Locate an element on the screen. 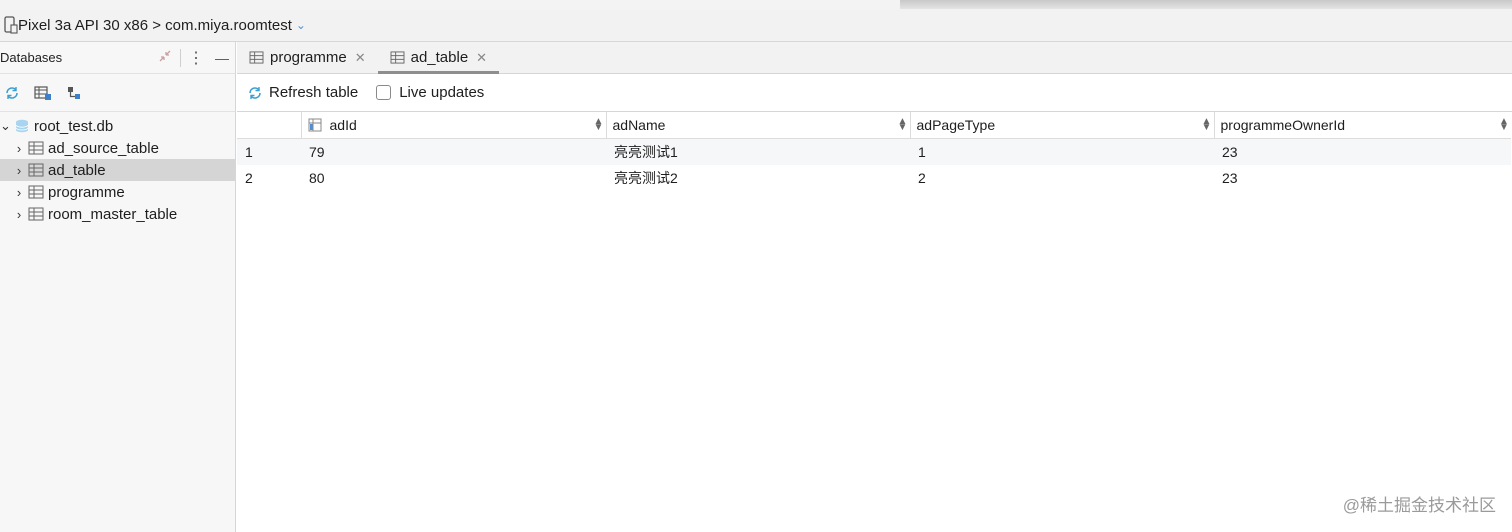 This screenshot has height=532, width=1512. live-updates-checkbox is located at coordinates (384, 92).